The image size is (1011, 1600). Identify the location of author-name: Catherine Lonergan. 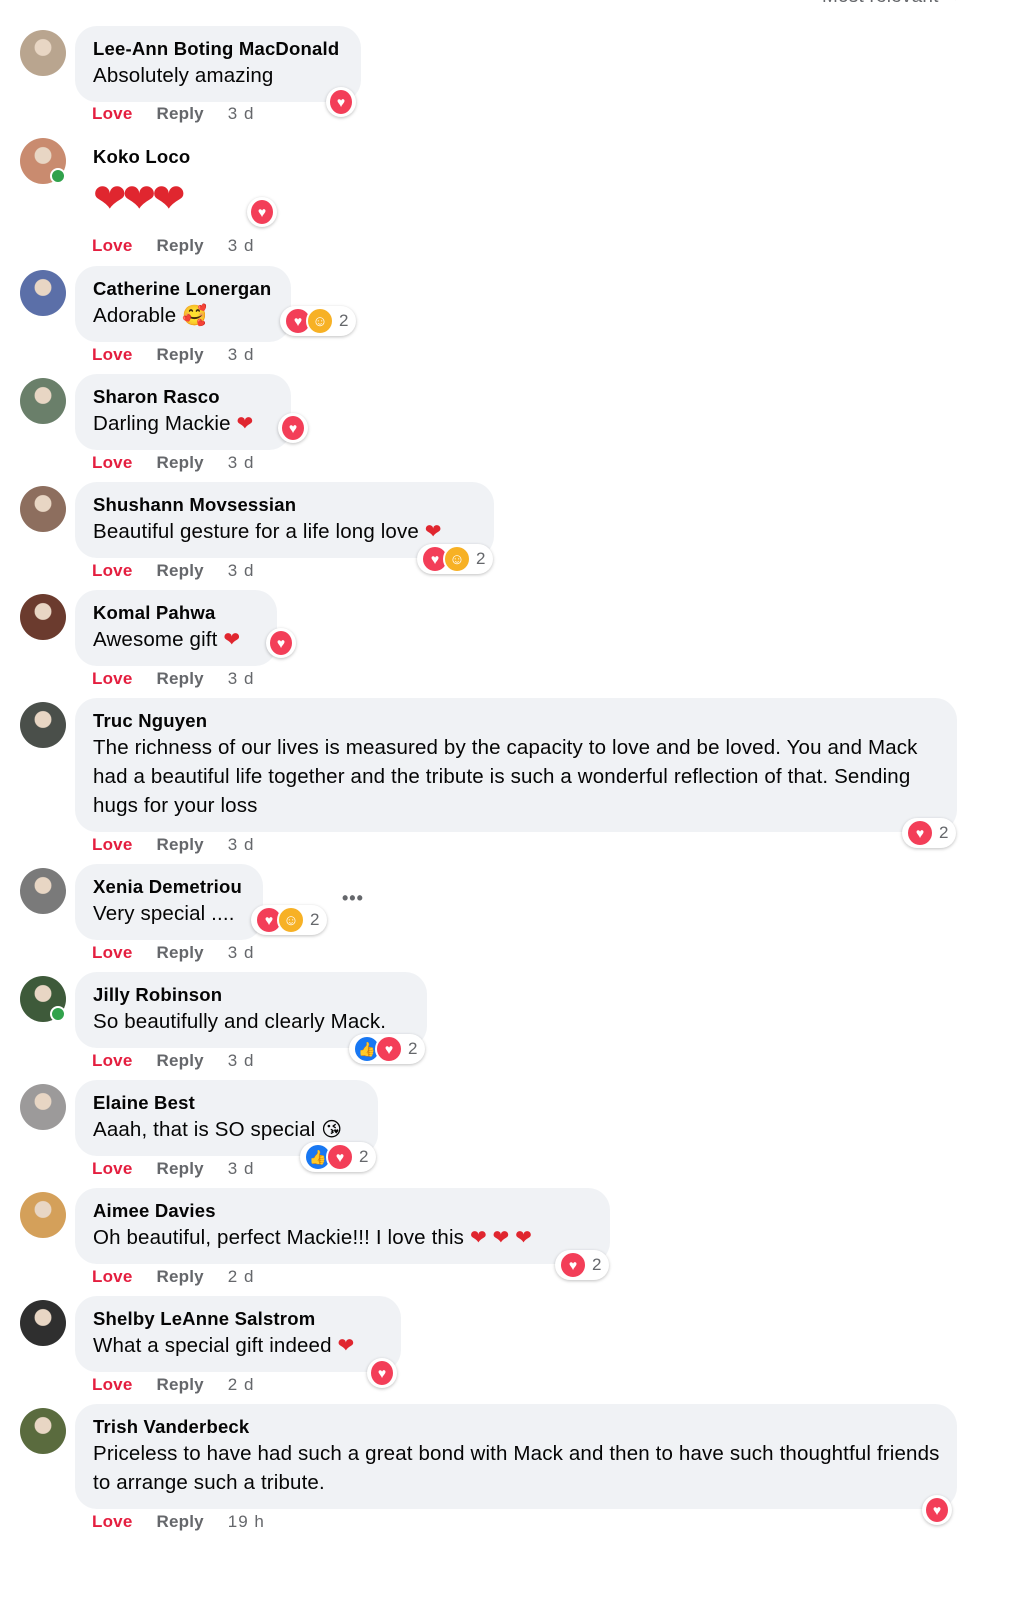
(183, 289).